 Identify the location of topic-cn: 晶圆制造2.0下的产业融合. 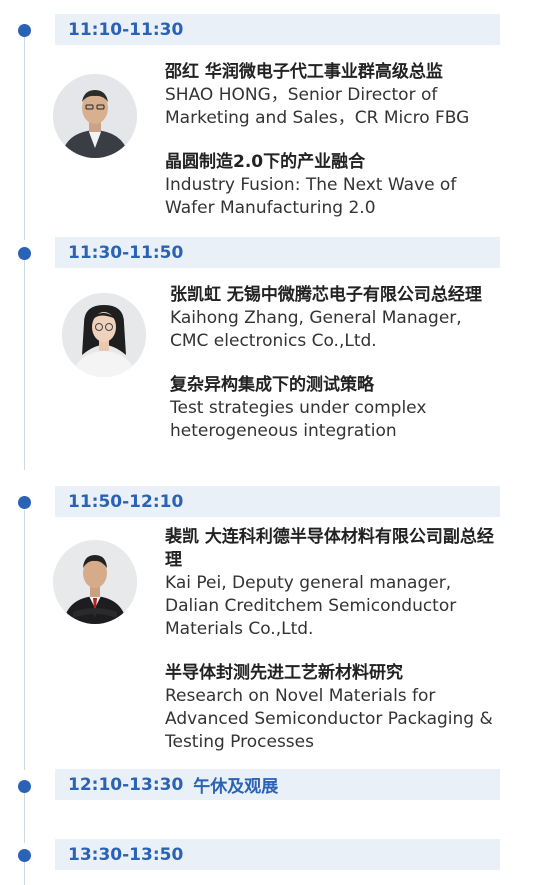
(265, 162).